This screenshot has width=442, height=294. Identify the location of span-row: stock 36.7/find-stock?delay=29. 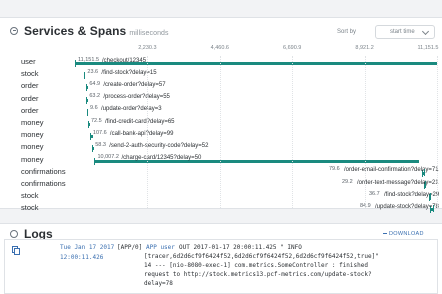
(221, 196).